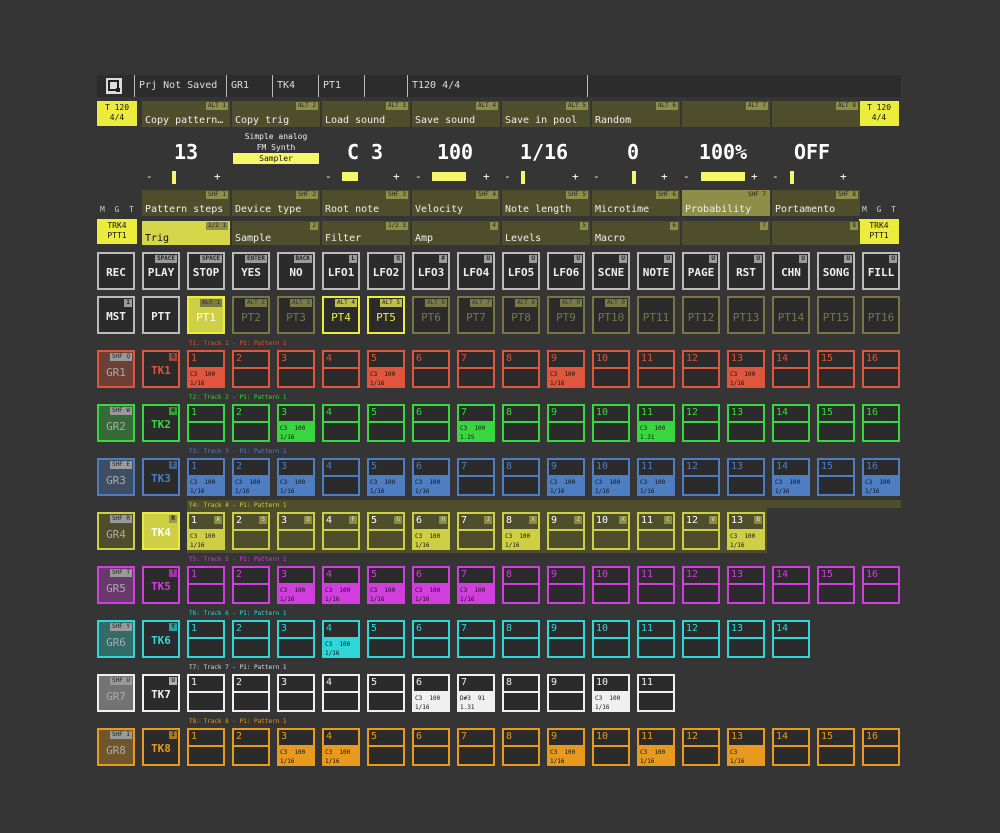 This screenshot has width=1000, height=833. What do you see at coordinates (701, 271) in the screenshot?
I see `button-page: PAGE U` at bounding box center [701, 271].